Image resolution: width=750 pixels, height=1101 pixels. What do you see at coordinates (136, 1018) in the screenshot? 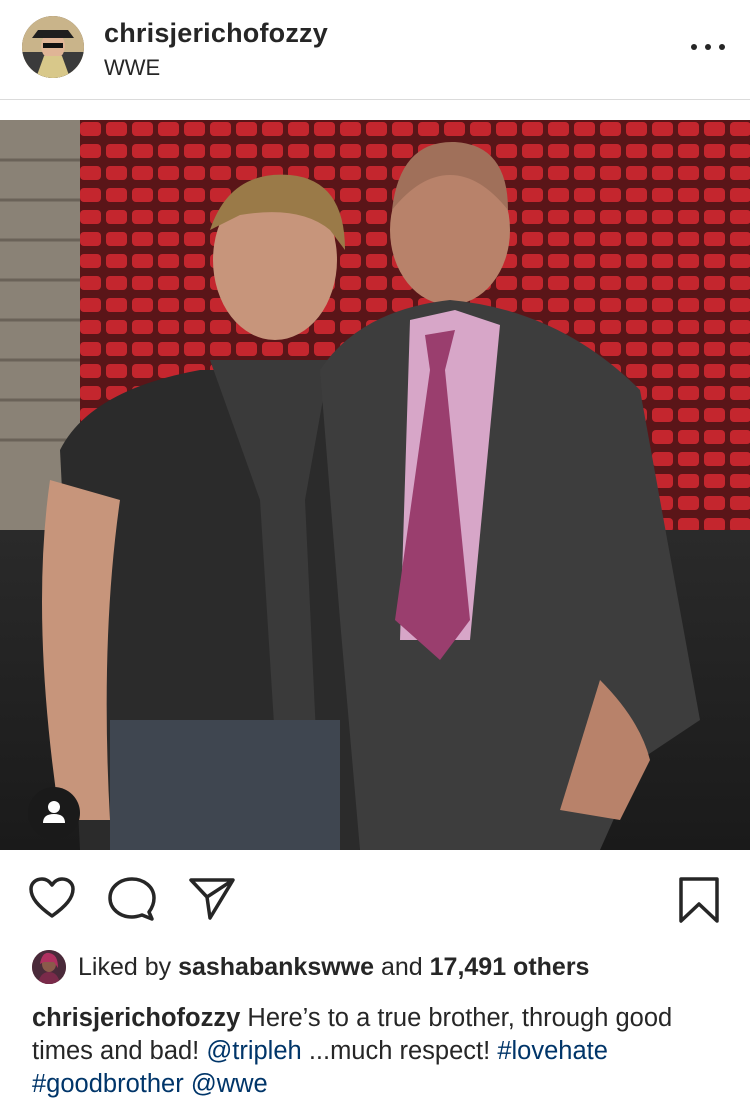
I see `caption-username: chrisjerichofozzy` at bounding box center [136, 1018].